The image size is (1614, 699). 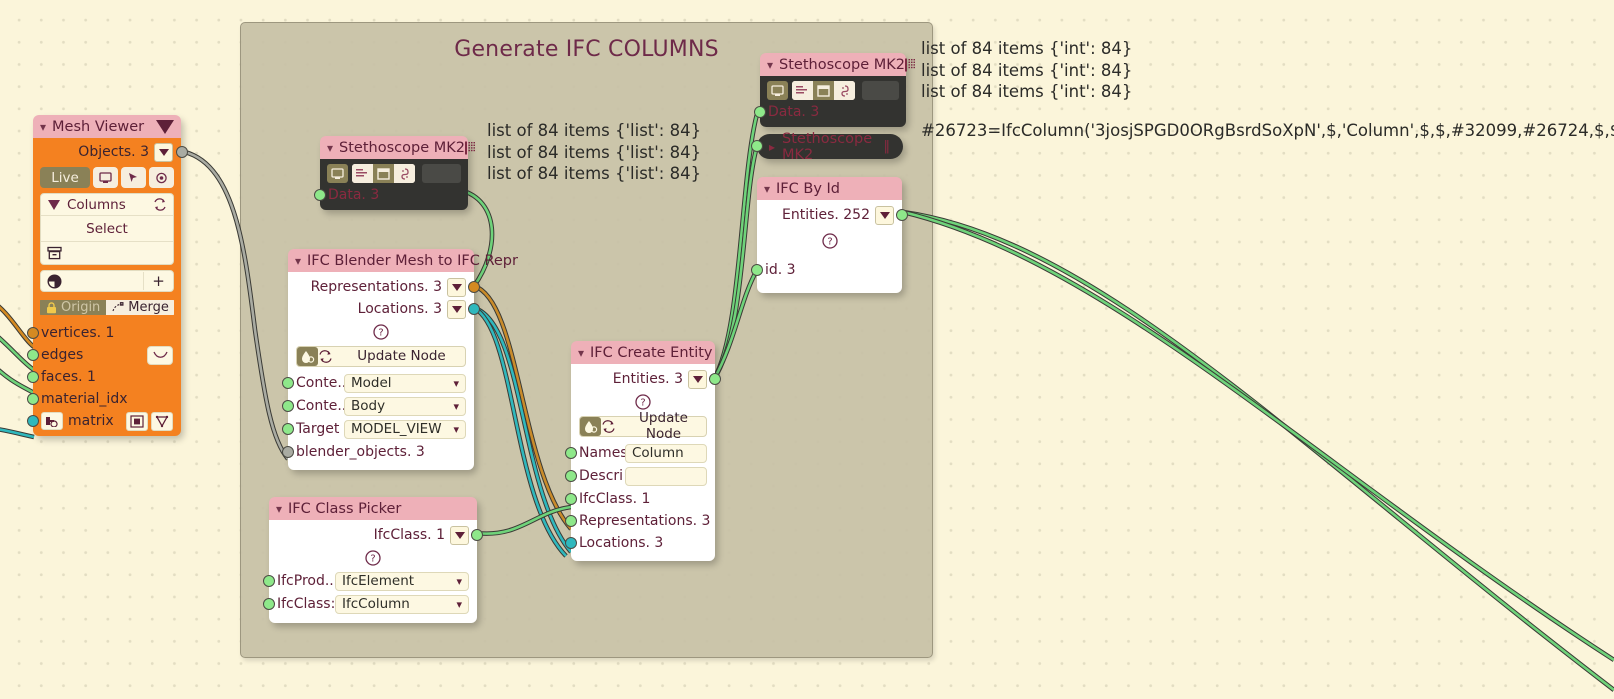 I want to click on cursor-icon, so click(x=133, y=177).